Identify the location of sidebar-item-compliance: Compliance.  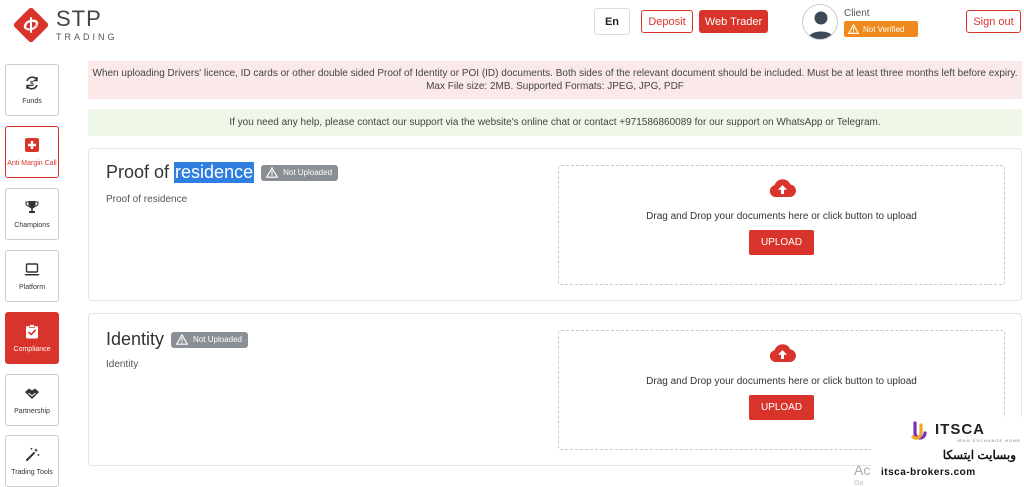
(32, 338).